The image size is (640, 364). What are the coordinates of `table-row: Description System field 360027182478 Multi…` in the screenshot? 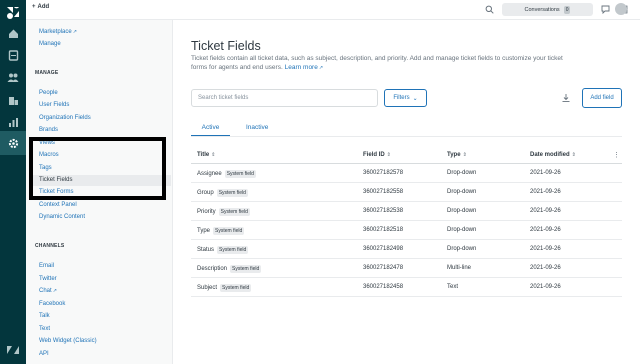 It's located at (406, 268).